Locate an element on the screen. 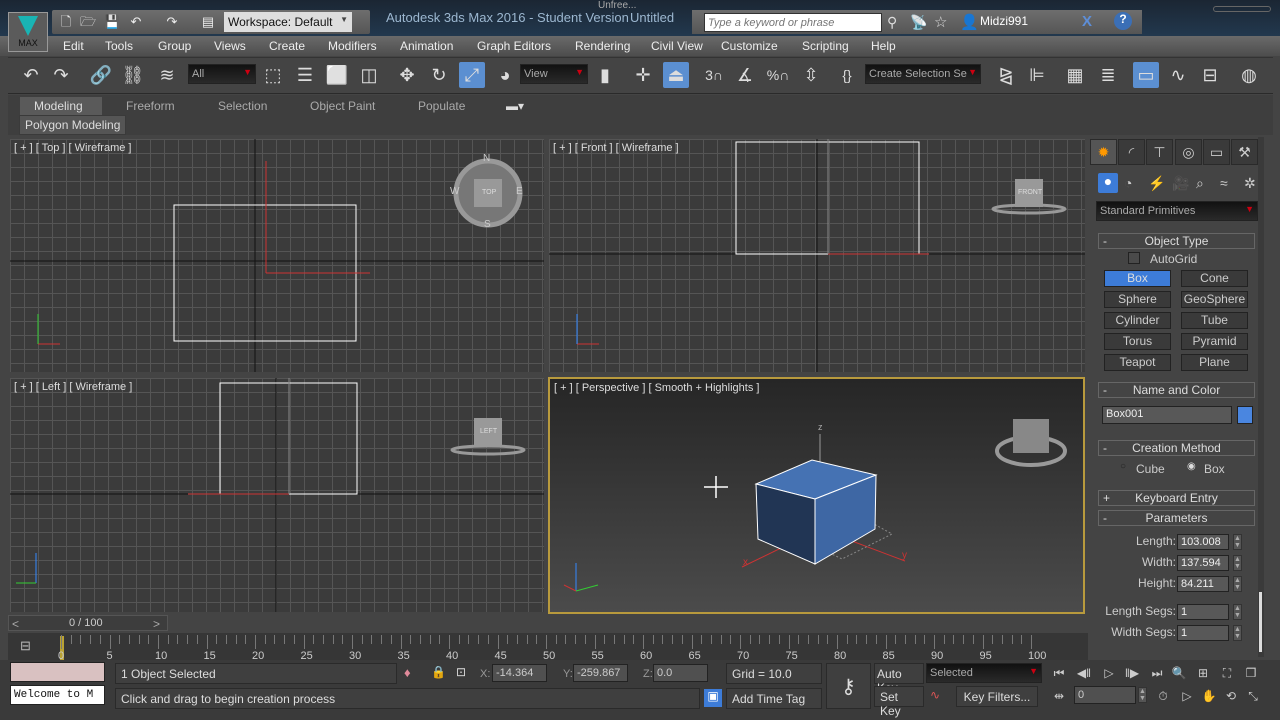 This screenshot has width=1280, height=720. object-name-input: Box001 is located at coordinates (1167, 415).